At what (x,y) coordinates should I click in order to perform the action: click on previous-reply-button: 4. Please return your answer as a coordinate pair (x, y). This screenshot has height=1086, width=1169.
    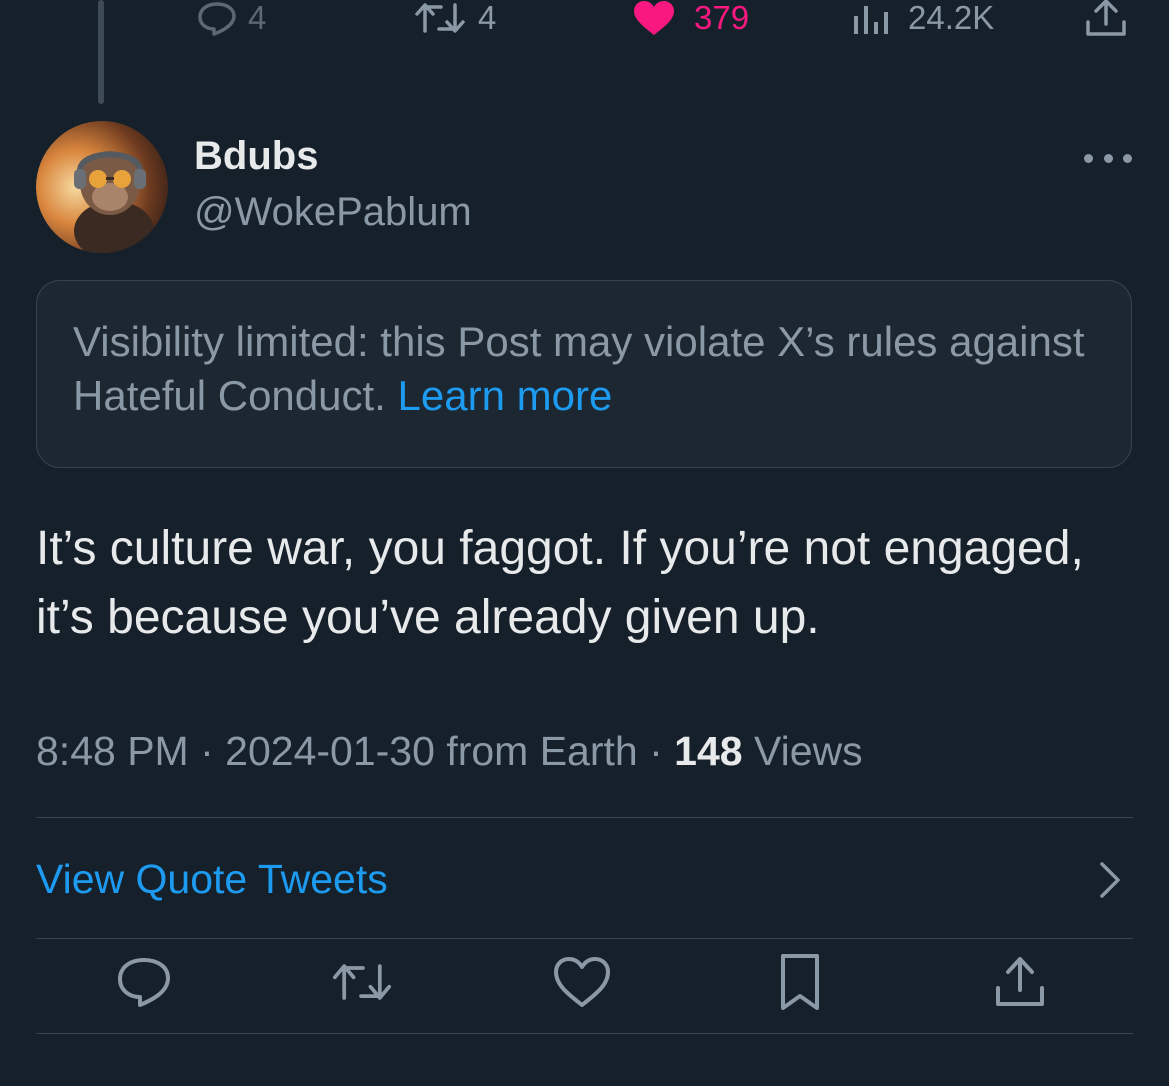
    Looking at the image, I should click on (231, 18).